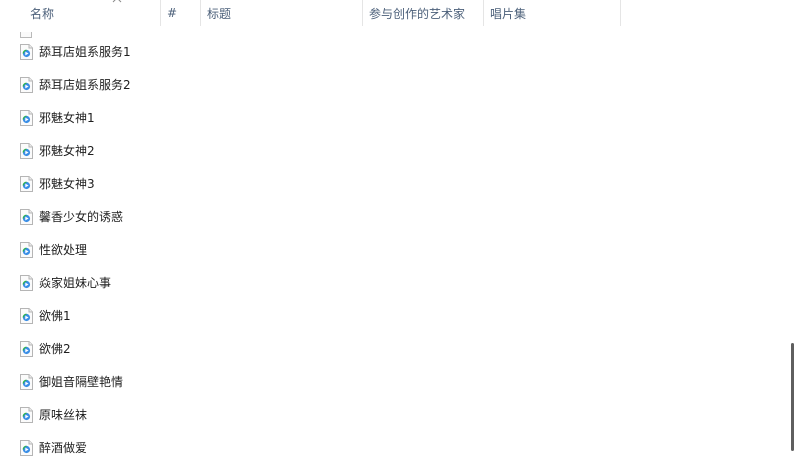 Image resolution: width=800 pixels, height=464 pixels. Describe the element at coordinates (85, 85) in the screenshot. I see `file-name: 舔耳店姐系服务2` at that location.